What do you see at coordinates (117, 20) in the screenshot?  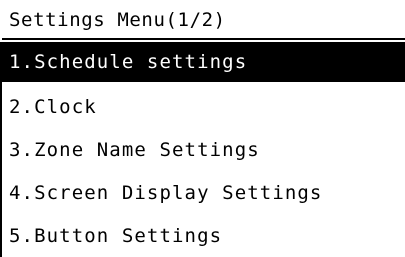 I see `menu-title: Settings Menu(1/2)` at bounding box center [117, 20].